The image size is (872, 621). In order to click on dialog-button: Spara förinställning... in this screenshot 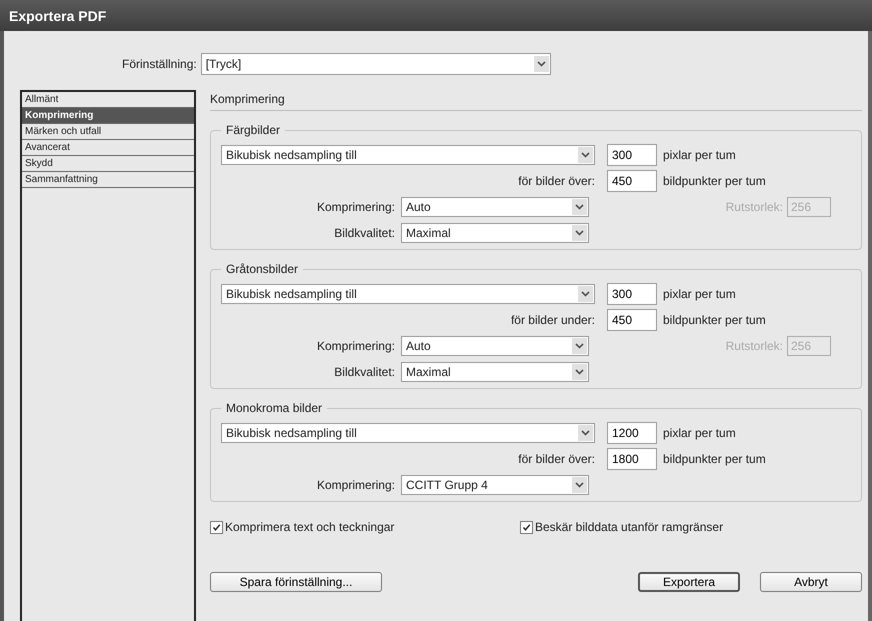, I will do `click(296, 582)`.